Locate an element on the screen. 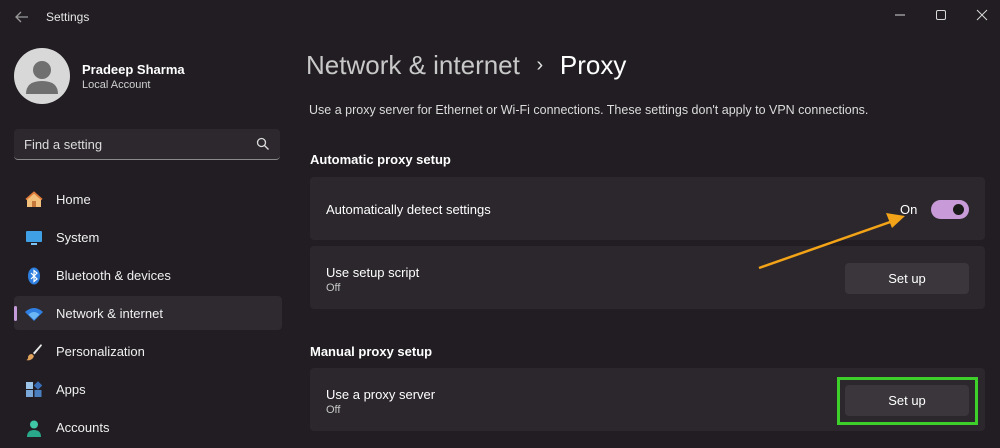 The height and width of the screenshot is (448, 1000). avatar is located at coordinates (42, 76).